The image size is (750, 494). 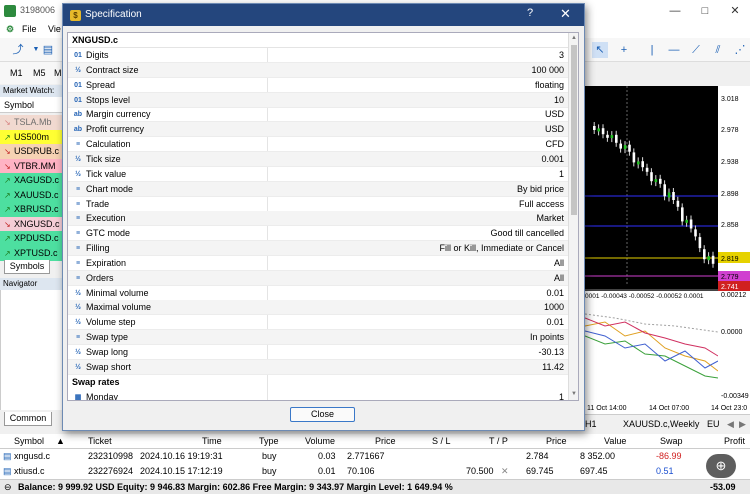 What do you see at coordinates (318, 338) in the screenshot?
I see `spec-row: ≡ Swap type In points` at bounding box center [318, 338].